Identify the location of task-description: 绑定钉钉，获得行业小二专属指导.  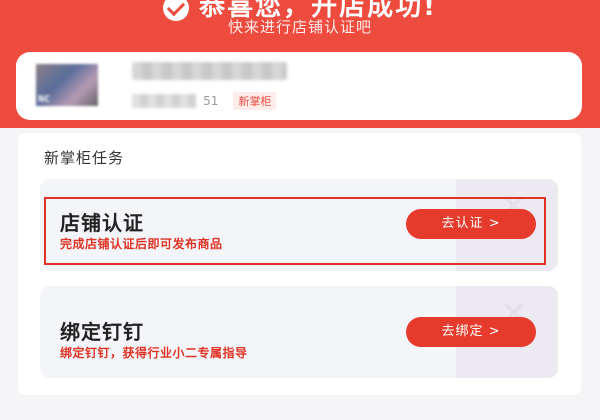
(154, 353).